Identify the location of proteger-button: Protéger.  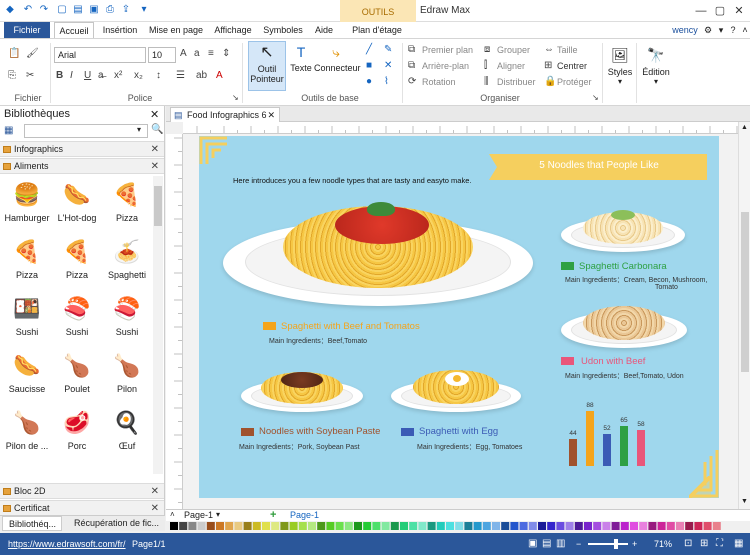
(574, 82).